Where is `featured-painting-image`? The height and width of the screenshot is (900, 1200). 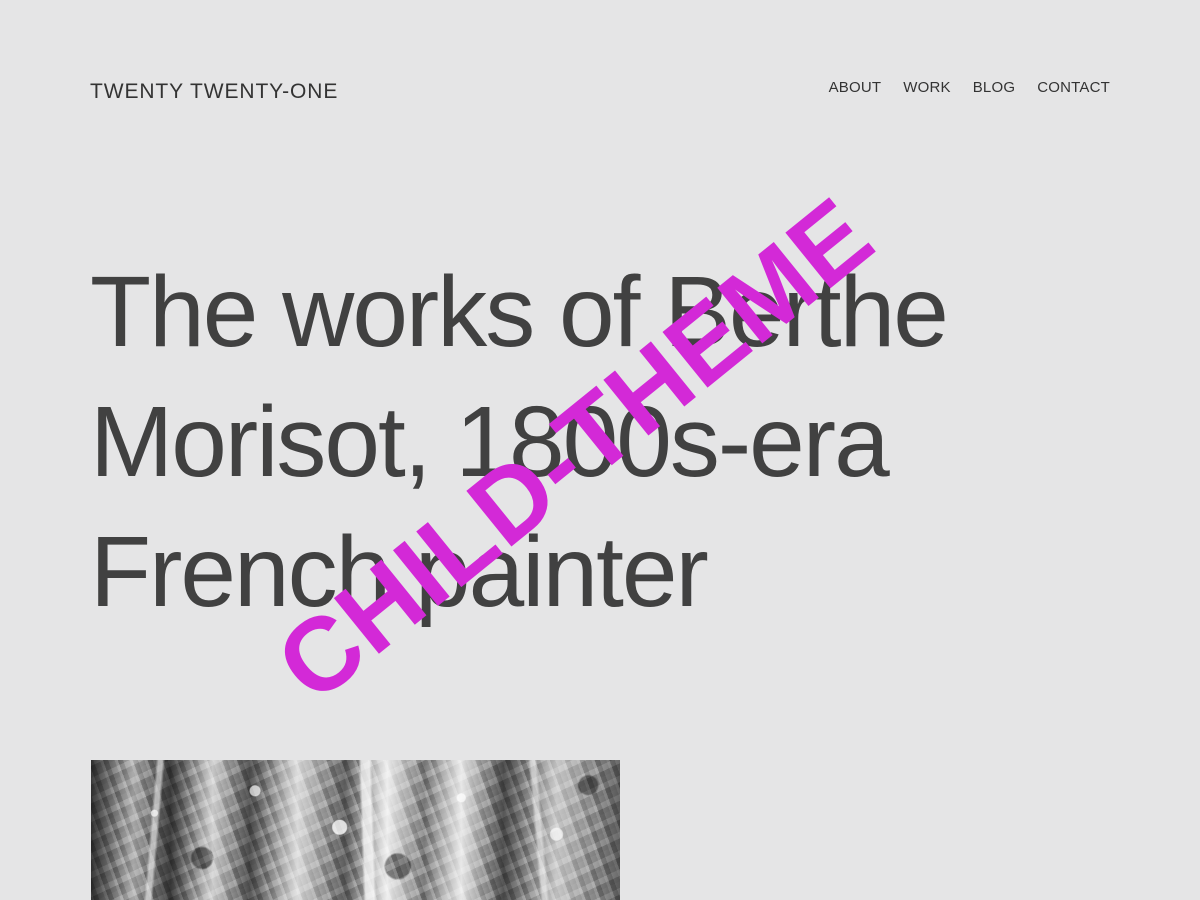 featured-painting-image is located at coordinates (355, 830).